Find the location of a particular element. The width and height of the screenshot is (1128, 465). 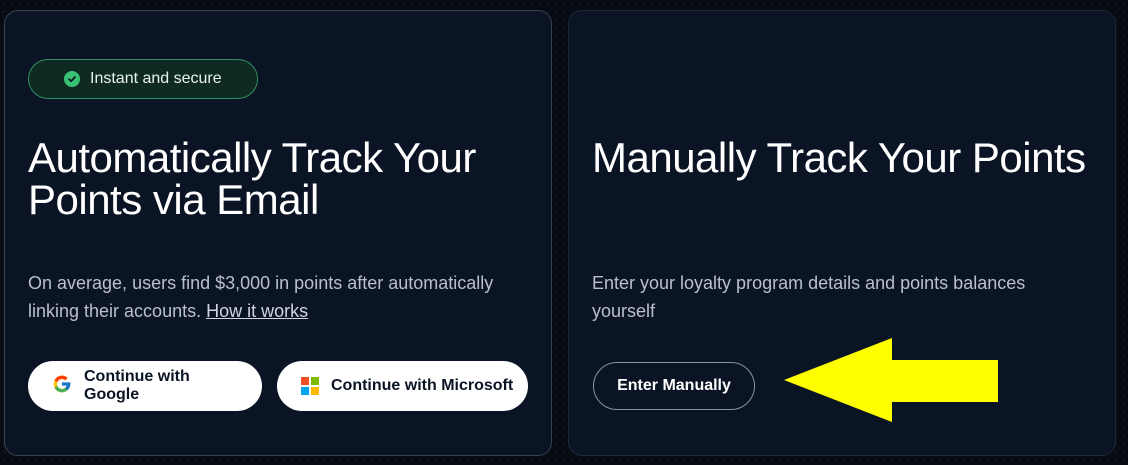

continue-with-google-button: Continue with Google is located at coordinates (145, 386).